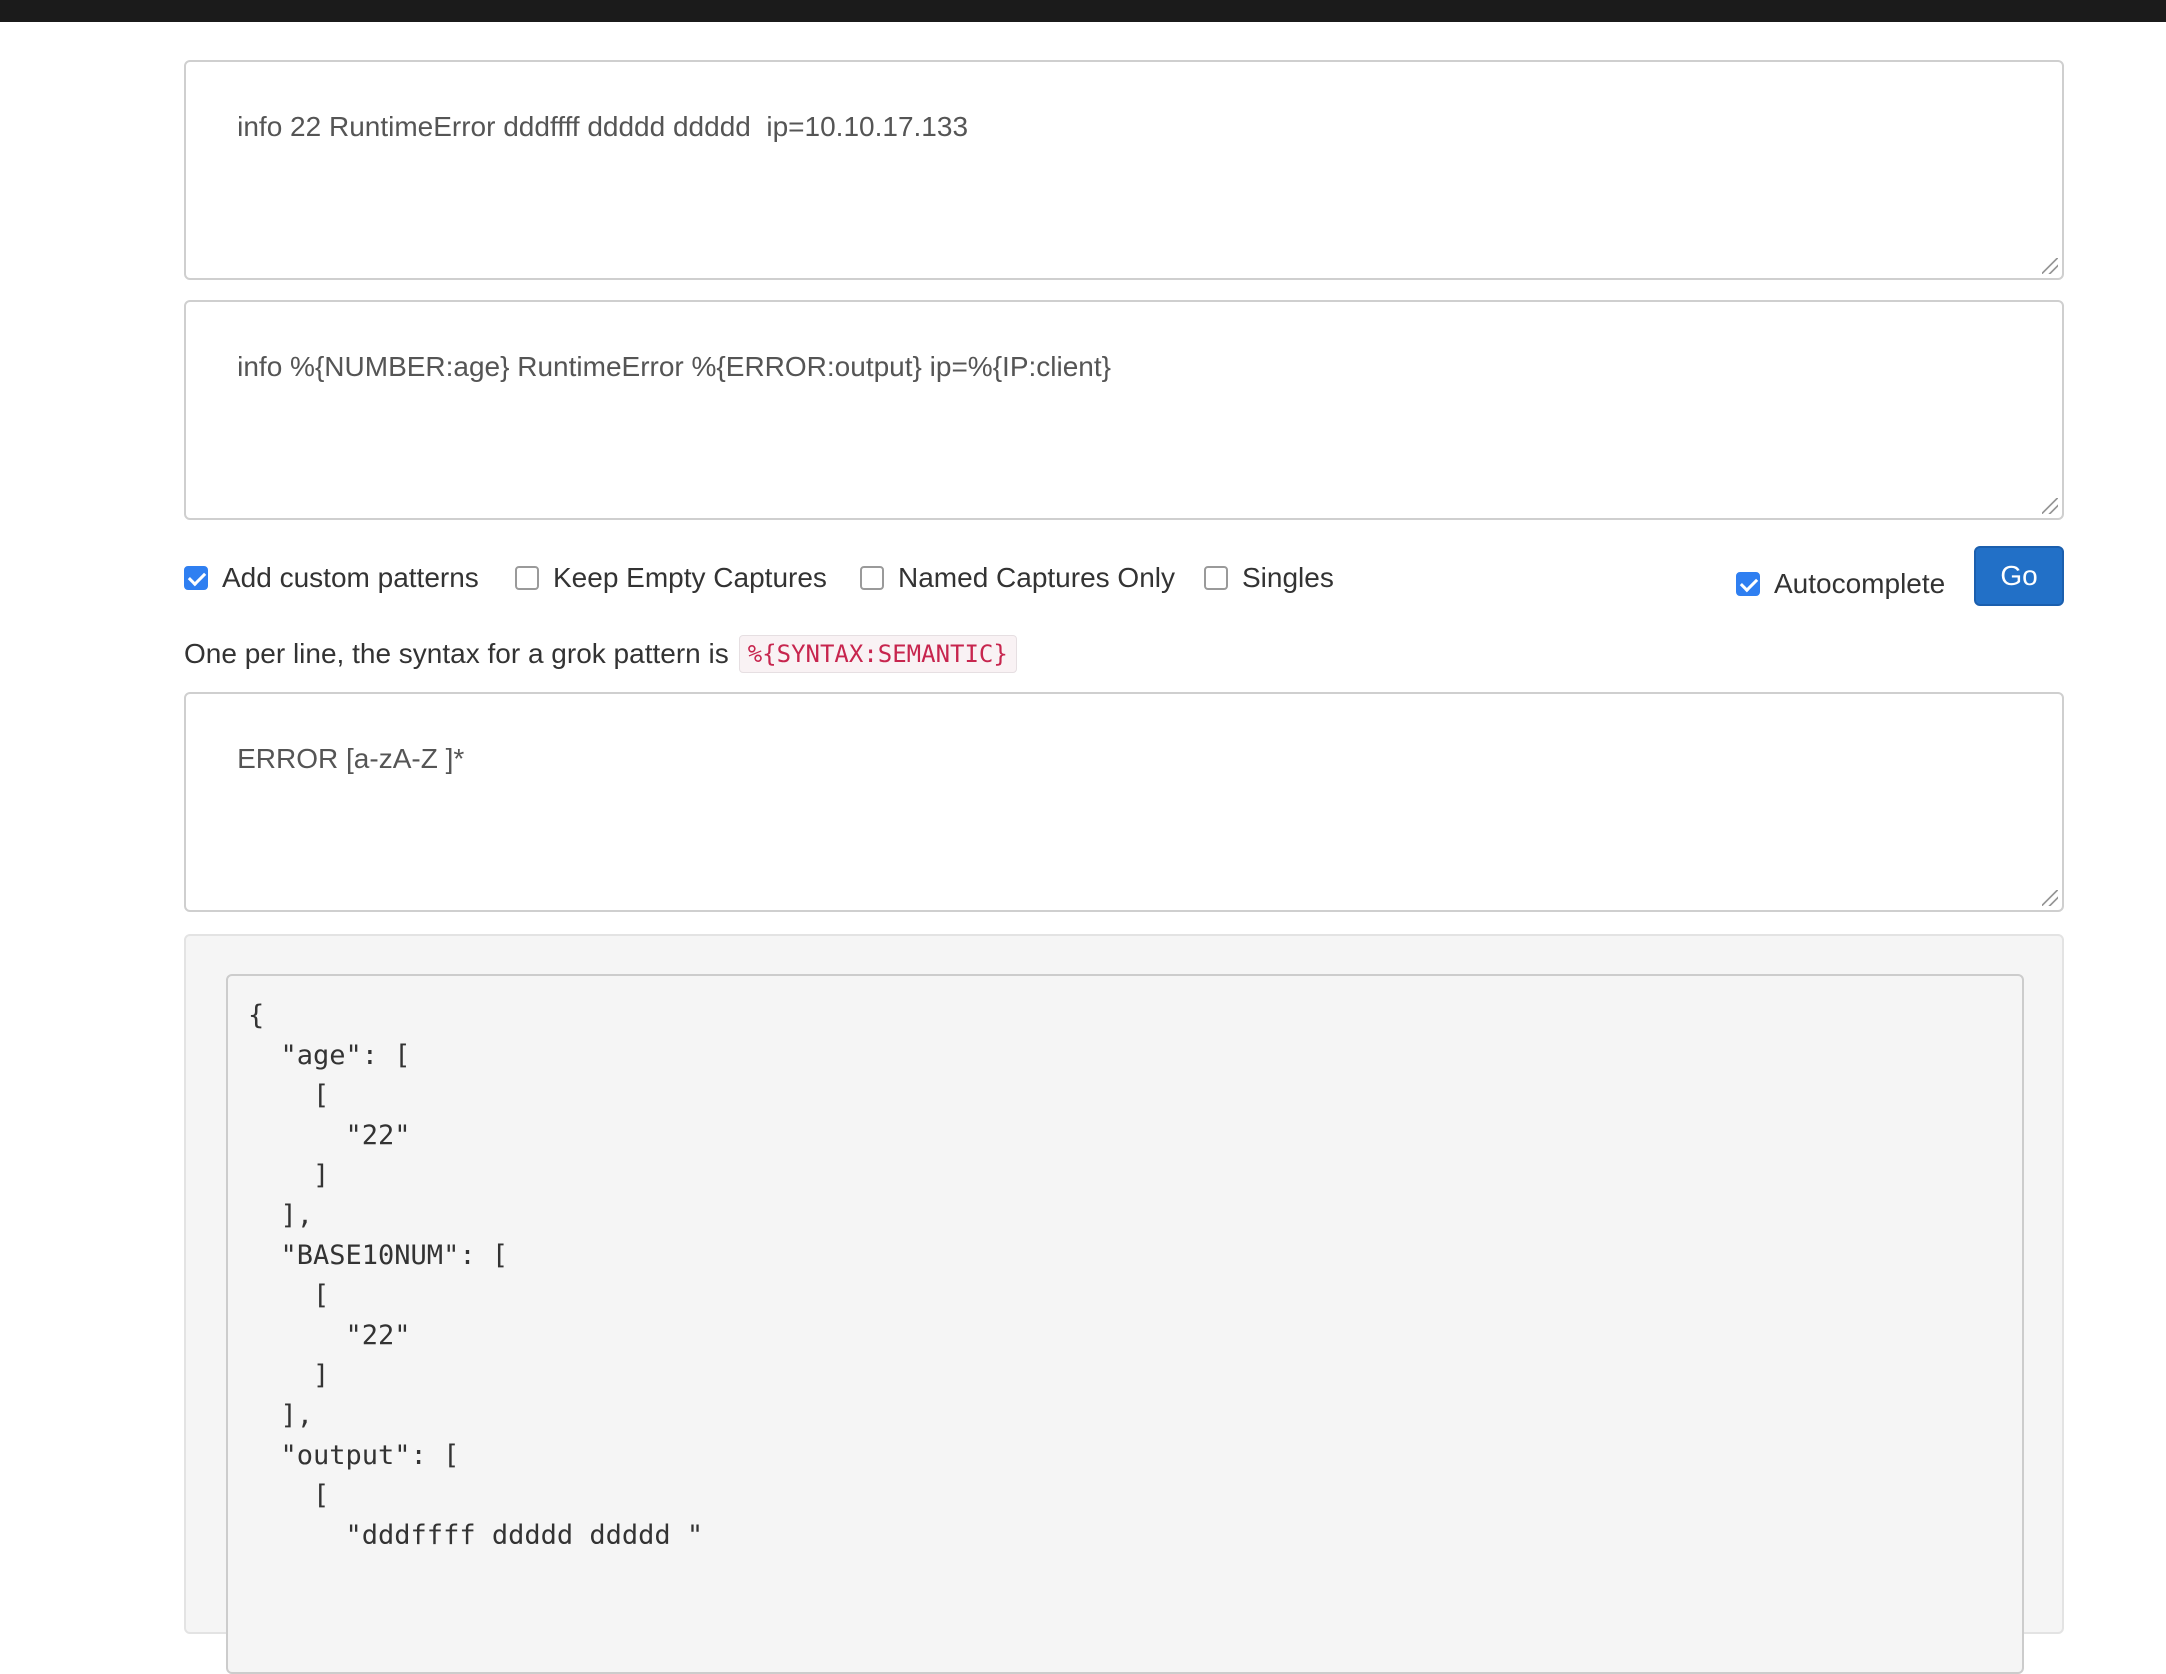  Describe the element at coordinates (351, 758) in the screenshot. I see `custom-patterns-text: ERROR [a-zA-Z ]*` at that location.